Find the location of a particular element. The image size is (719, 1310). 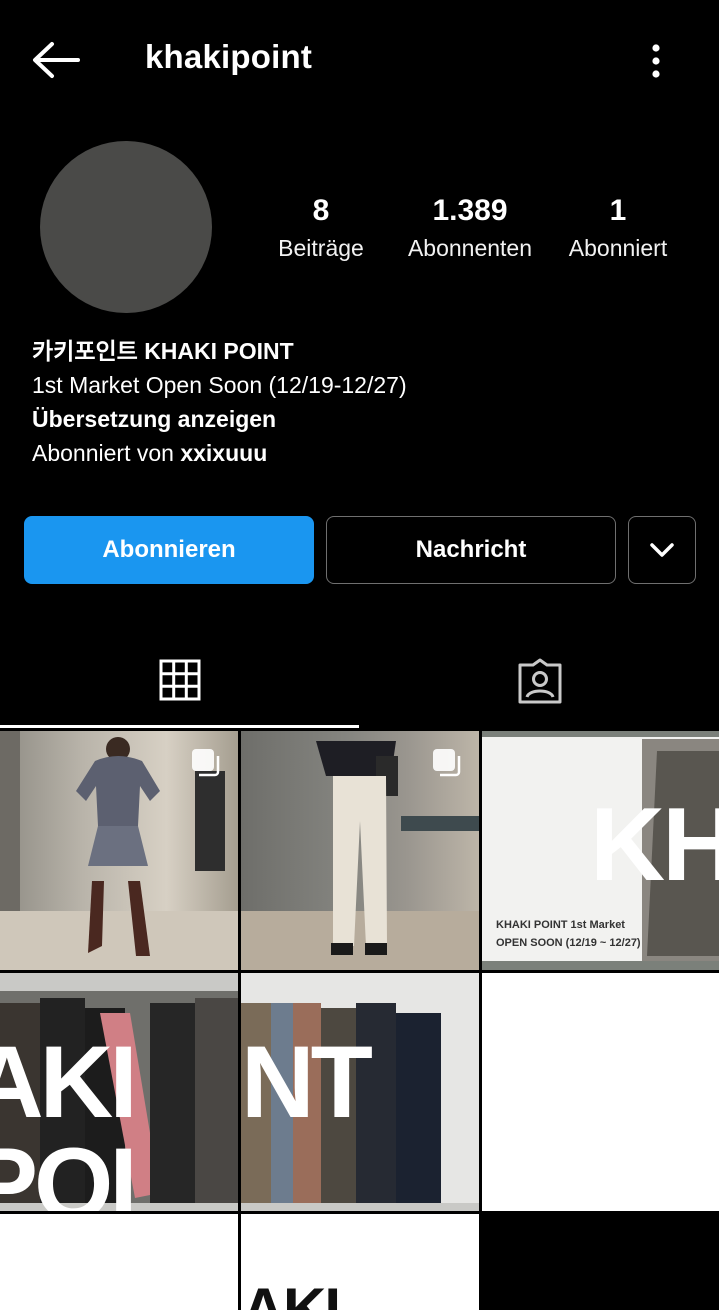

message-button: Nachricht is located at coordinates (471, 550).